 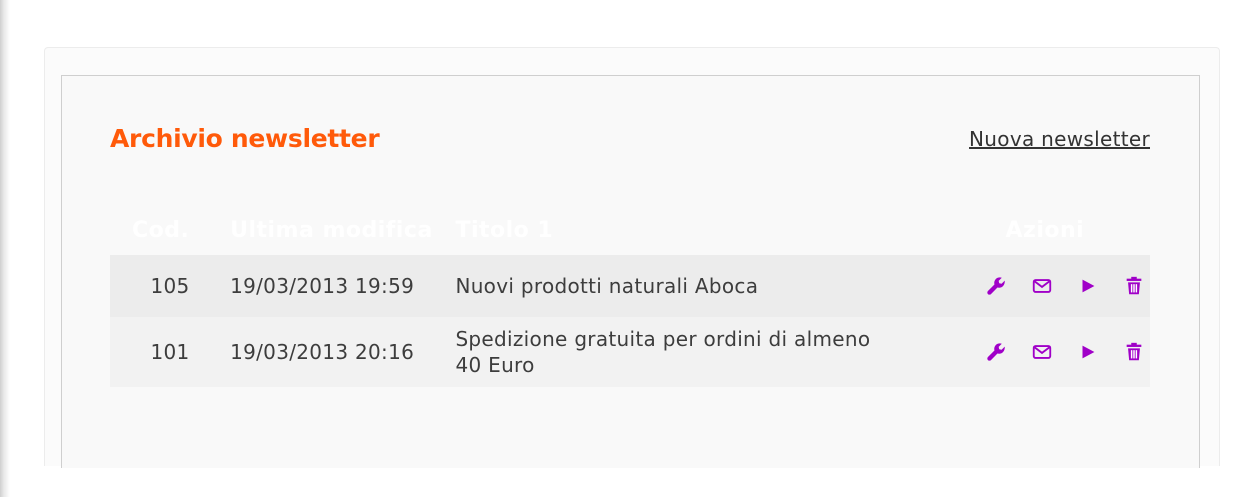 What do you see at coordinates (161, 230) in the screenshot?
I see `column-header-code: Cod.` at bounding box center [161, 230].